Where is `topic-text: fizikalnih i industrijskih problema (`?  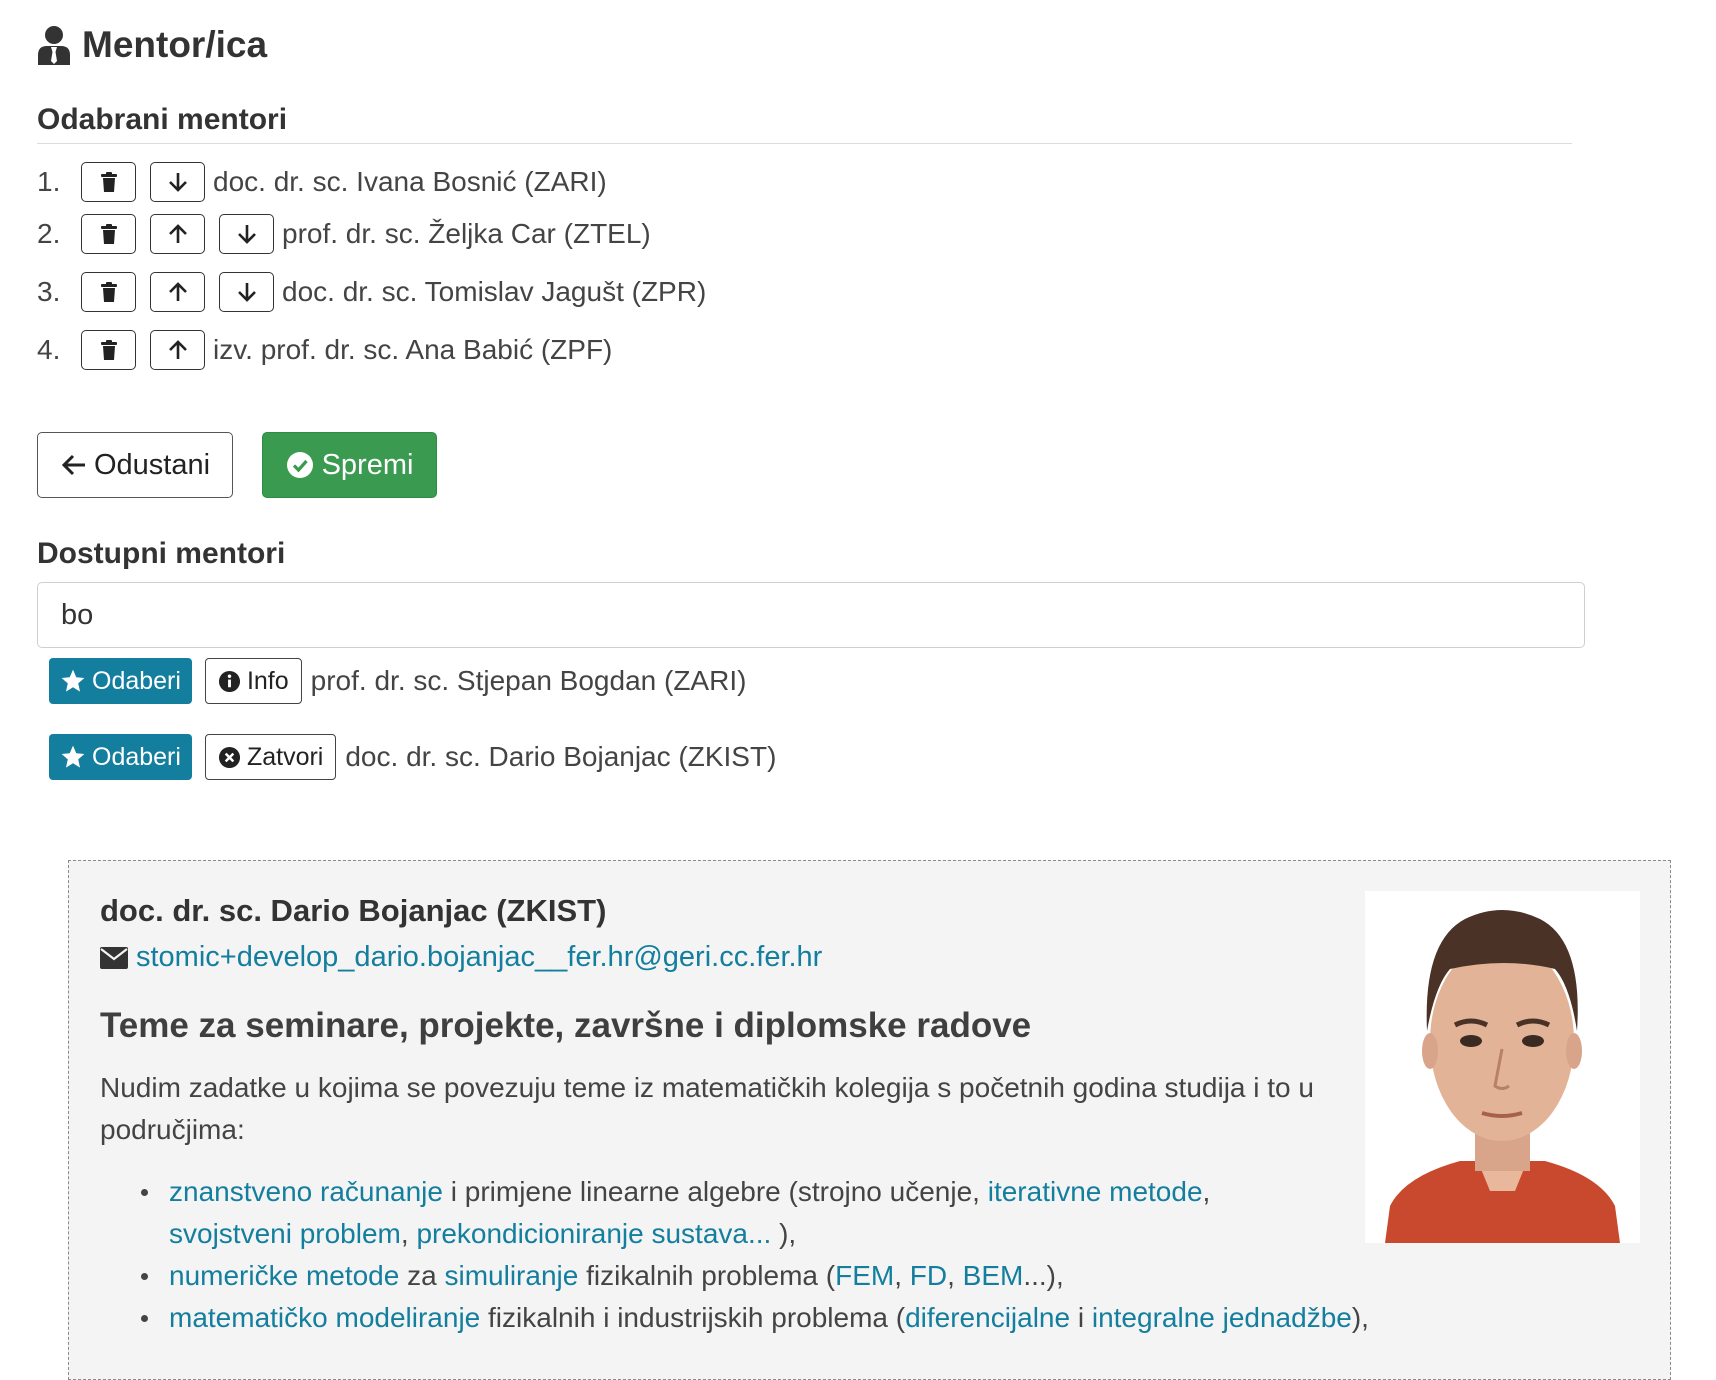 topic-text: fizikalnih i industrijskih problema ( is located at coordinates (693, 1317).